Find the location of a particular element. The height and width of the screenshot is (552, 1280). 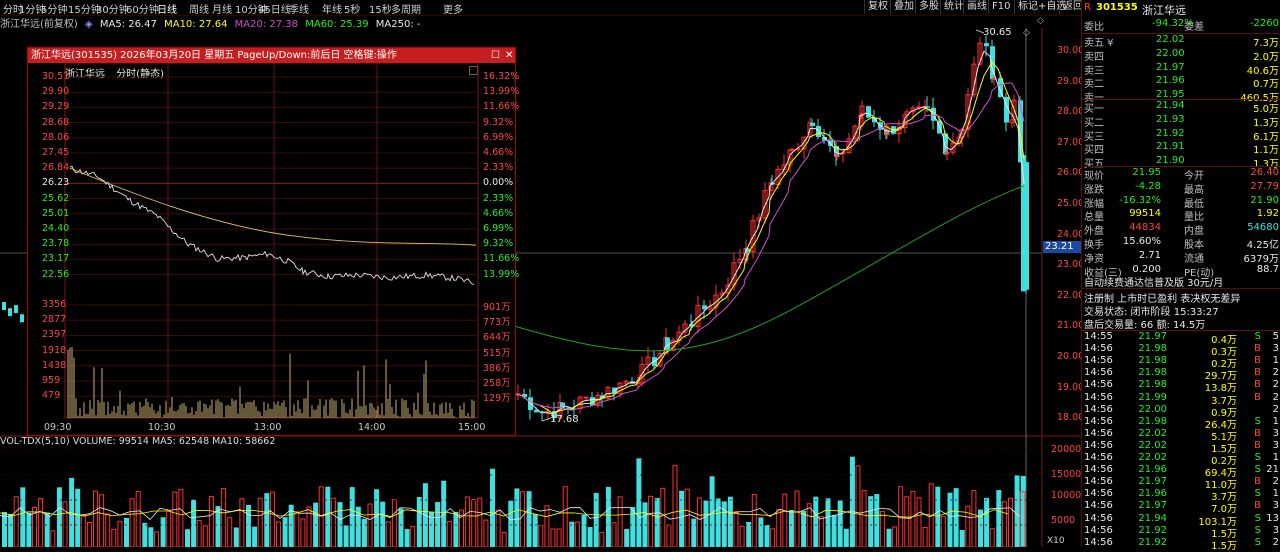

tab-7: 周线 is located at coordinates (199, 8).